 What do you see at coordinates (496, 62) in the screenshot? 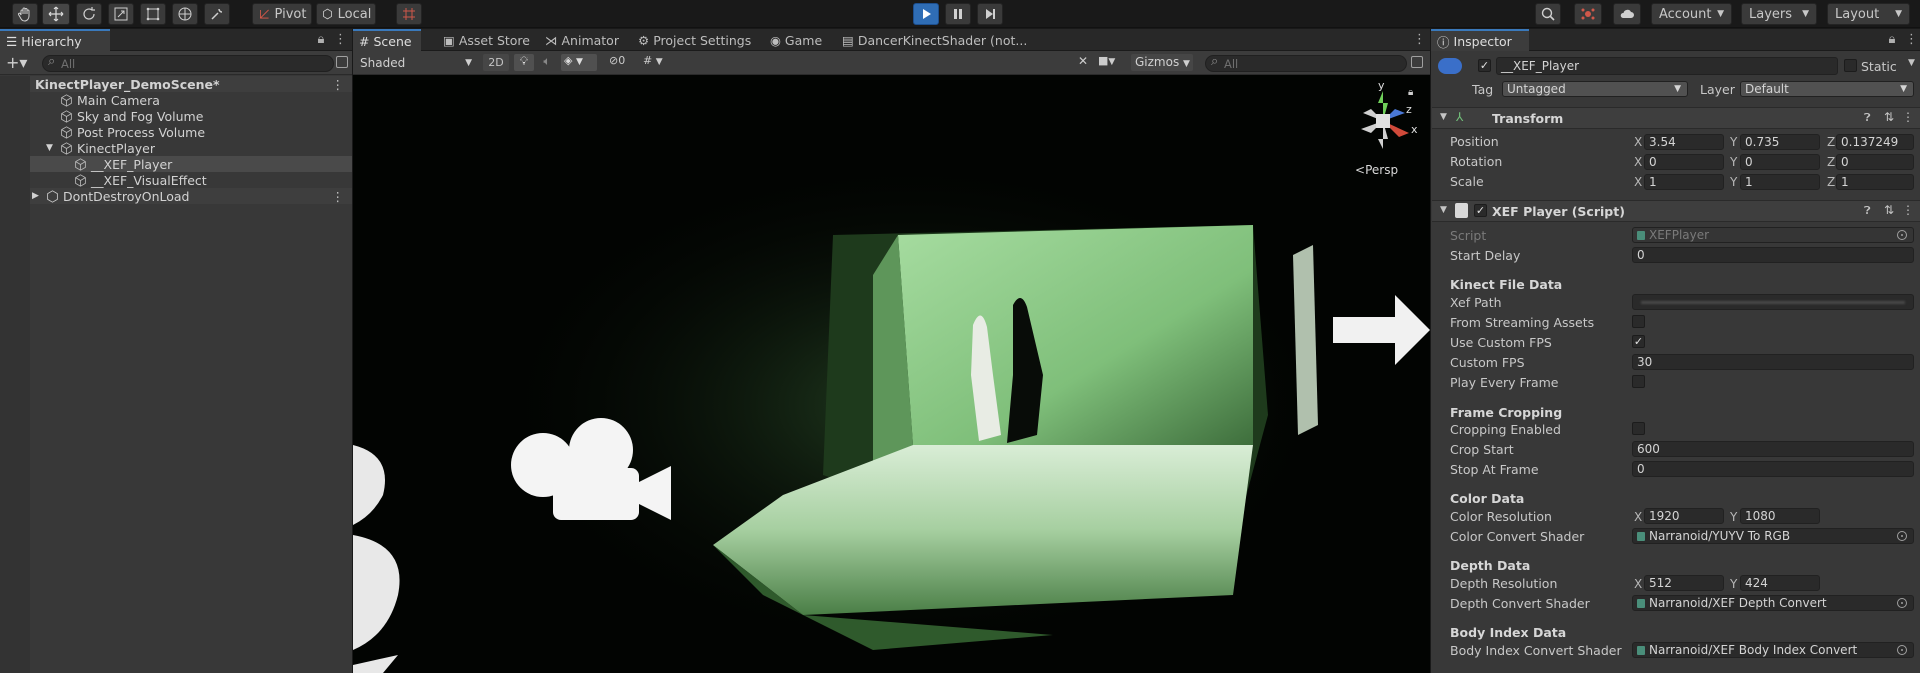
I see `mode-2d-toggle: 2D` at bounding box center [496, 62].